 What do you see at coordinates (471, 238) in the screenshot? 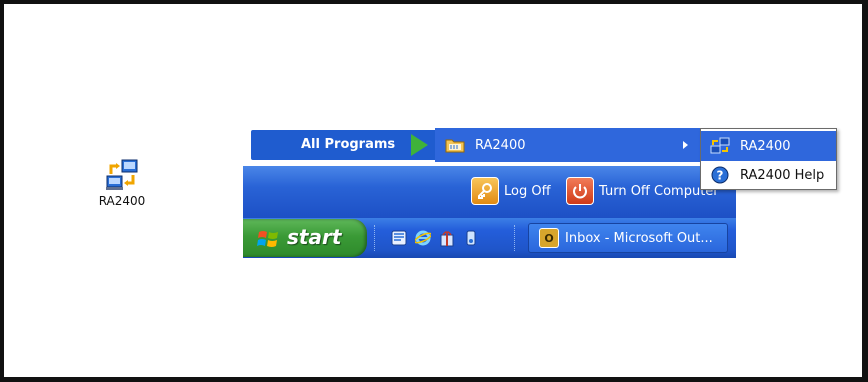
I see `media-icon` at bounding box center [471, 238].